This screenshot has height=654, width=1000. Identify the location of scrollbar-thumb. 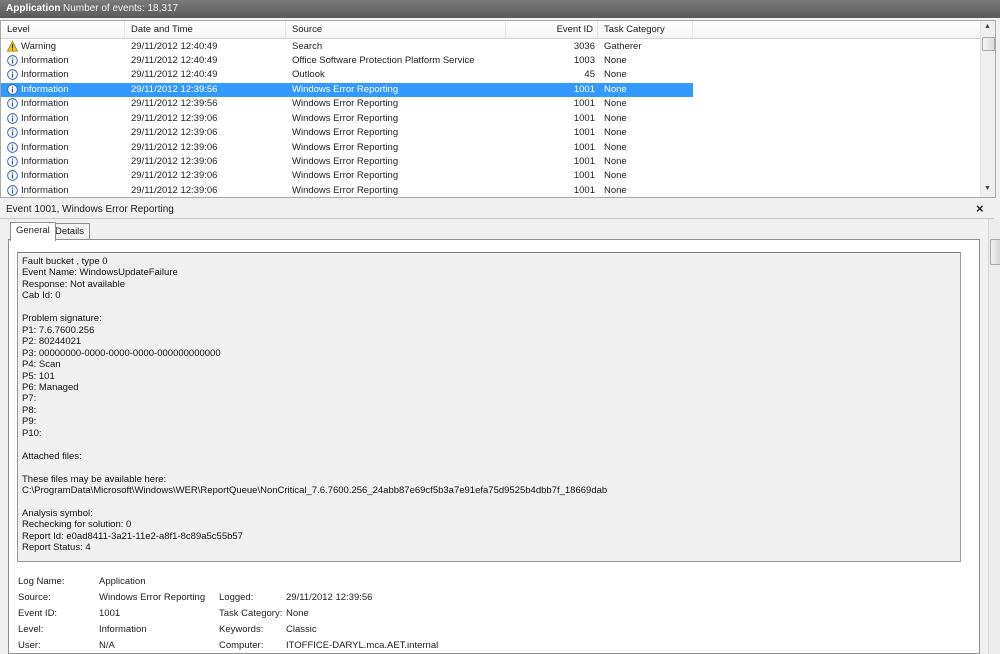
(988, 44).